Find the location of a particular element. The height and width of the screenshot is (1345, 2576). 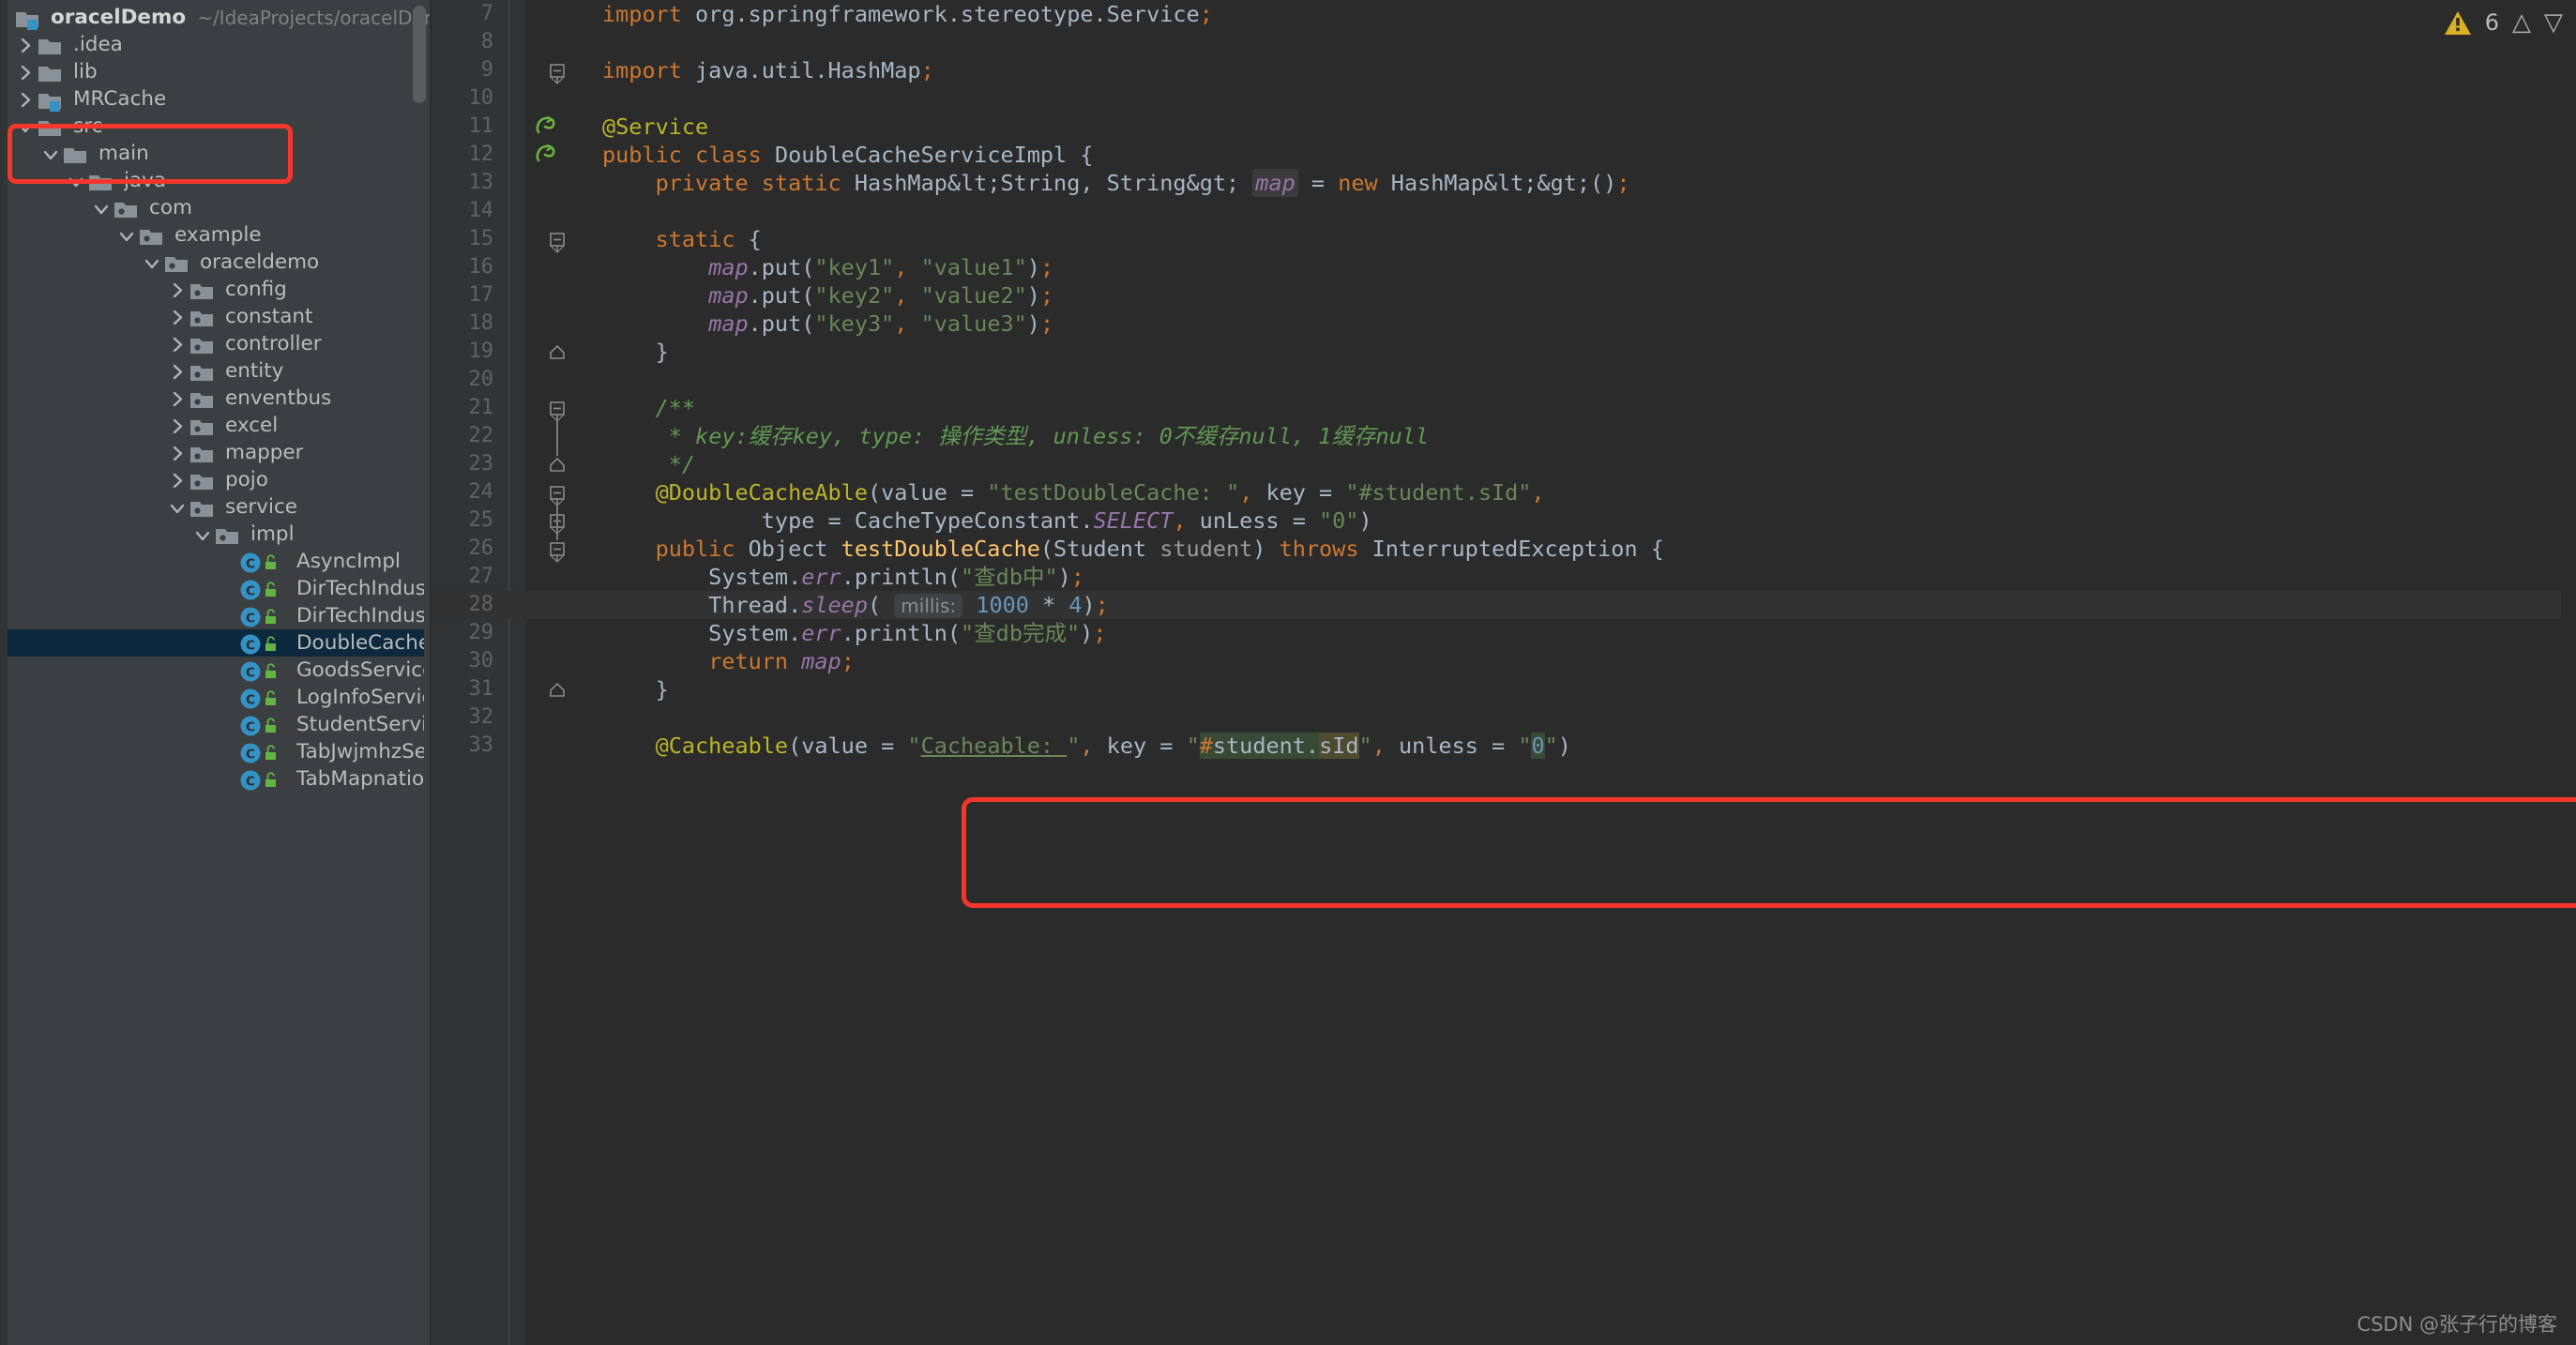

tree-node-mrcache: MRCache is located at coordinates (216, 99).